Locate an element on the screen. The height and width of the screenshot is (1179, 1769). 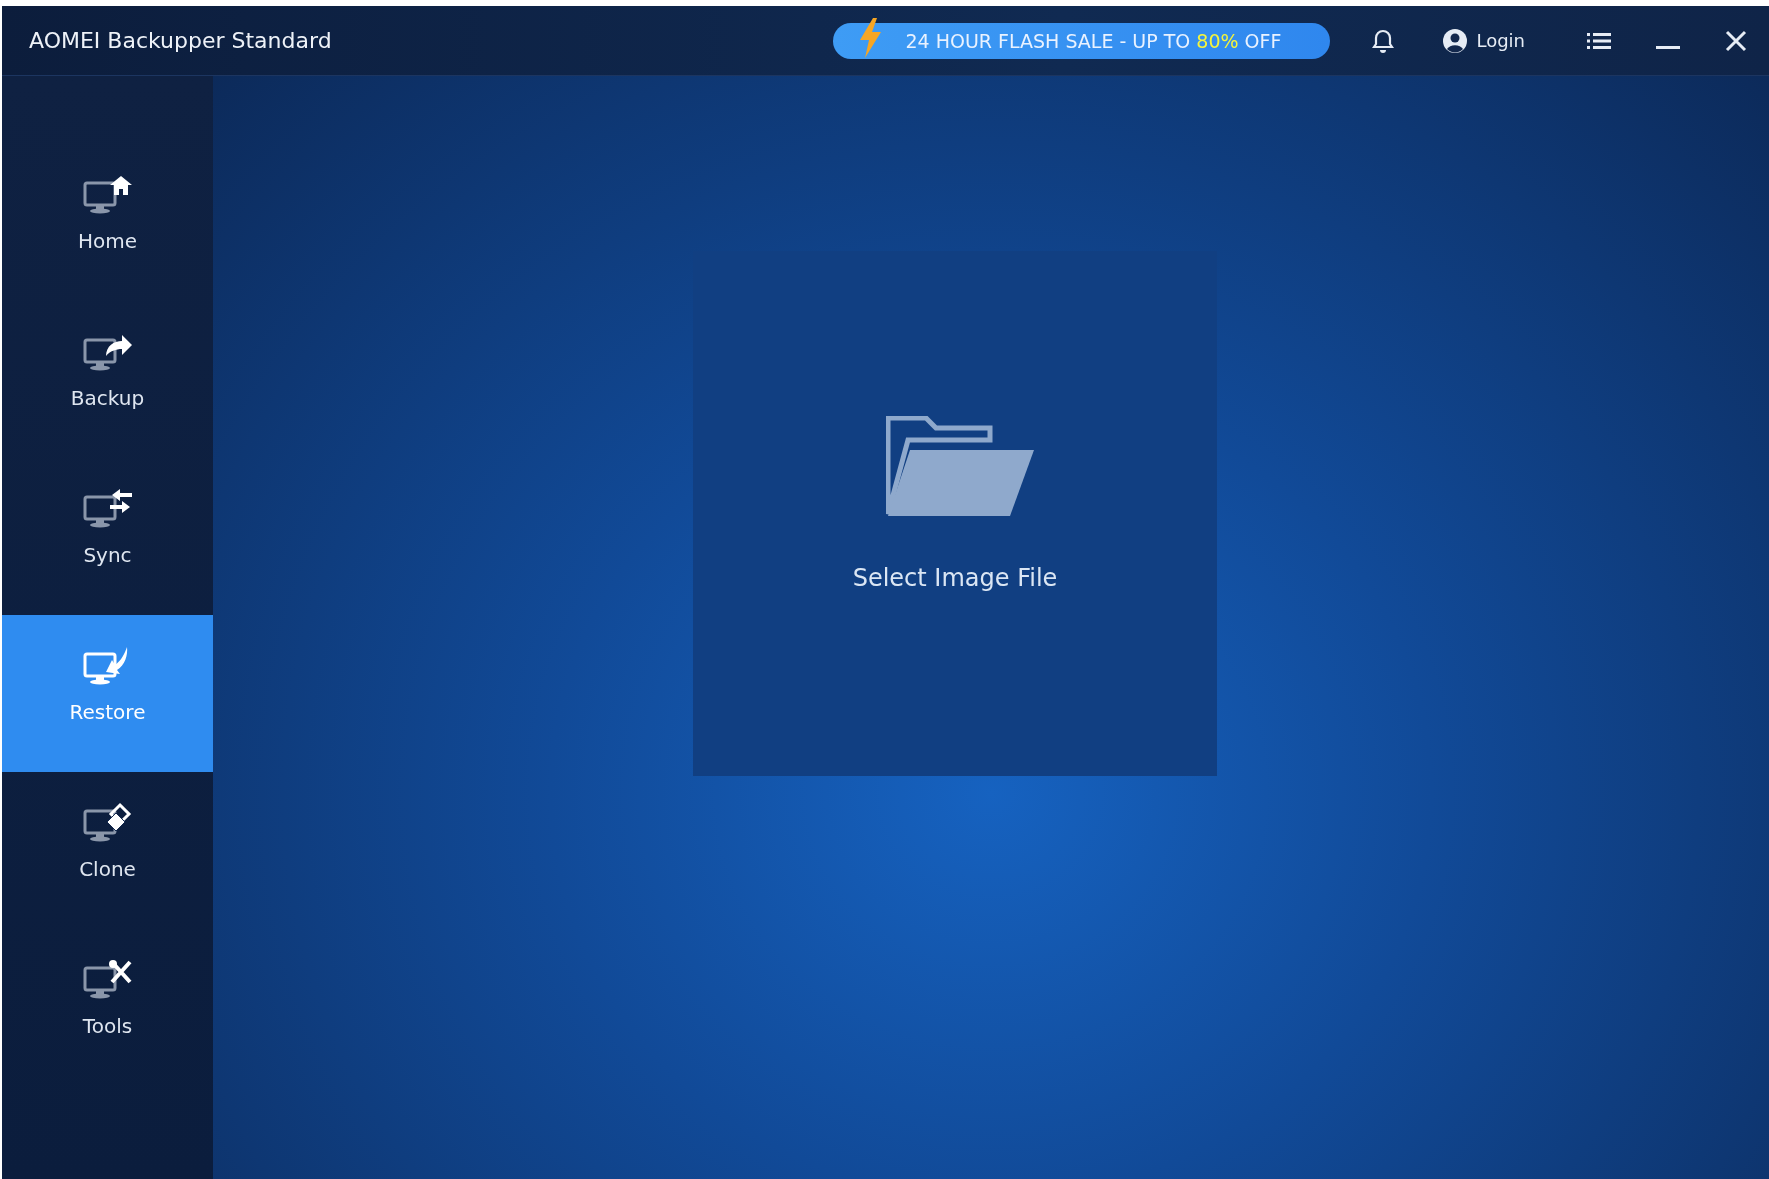
select-image-file-button: Select Image File is located at coordinates (955, 513).